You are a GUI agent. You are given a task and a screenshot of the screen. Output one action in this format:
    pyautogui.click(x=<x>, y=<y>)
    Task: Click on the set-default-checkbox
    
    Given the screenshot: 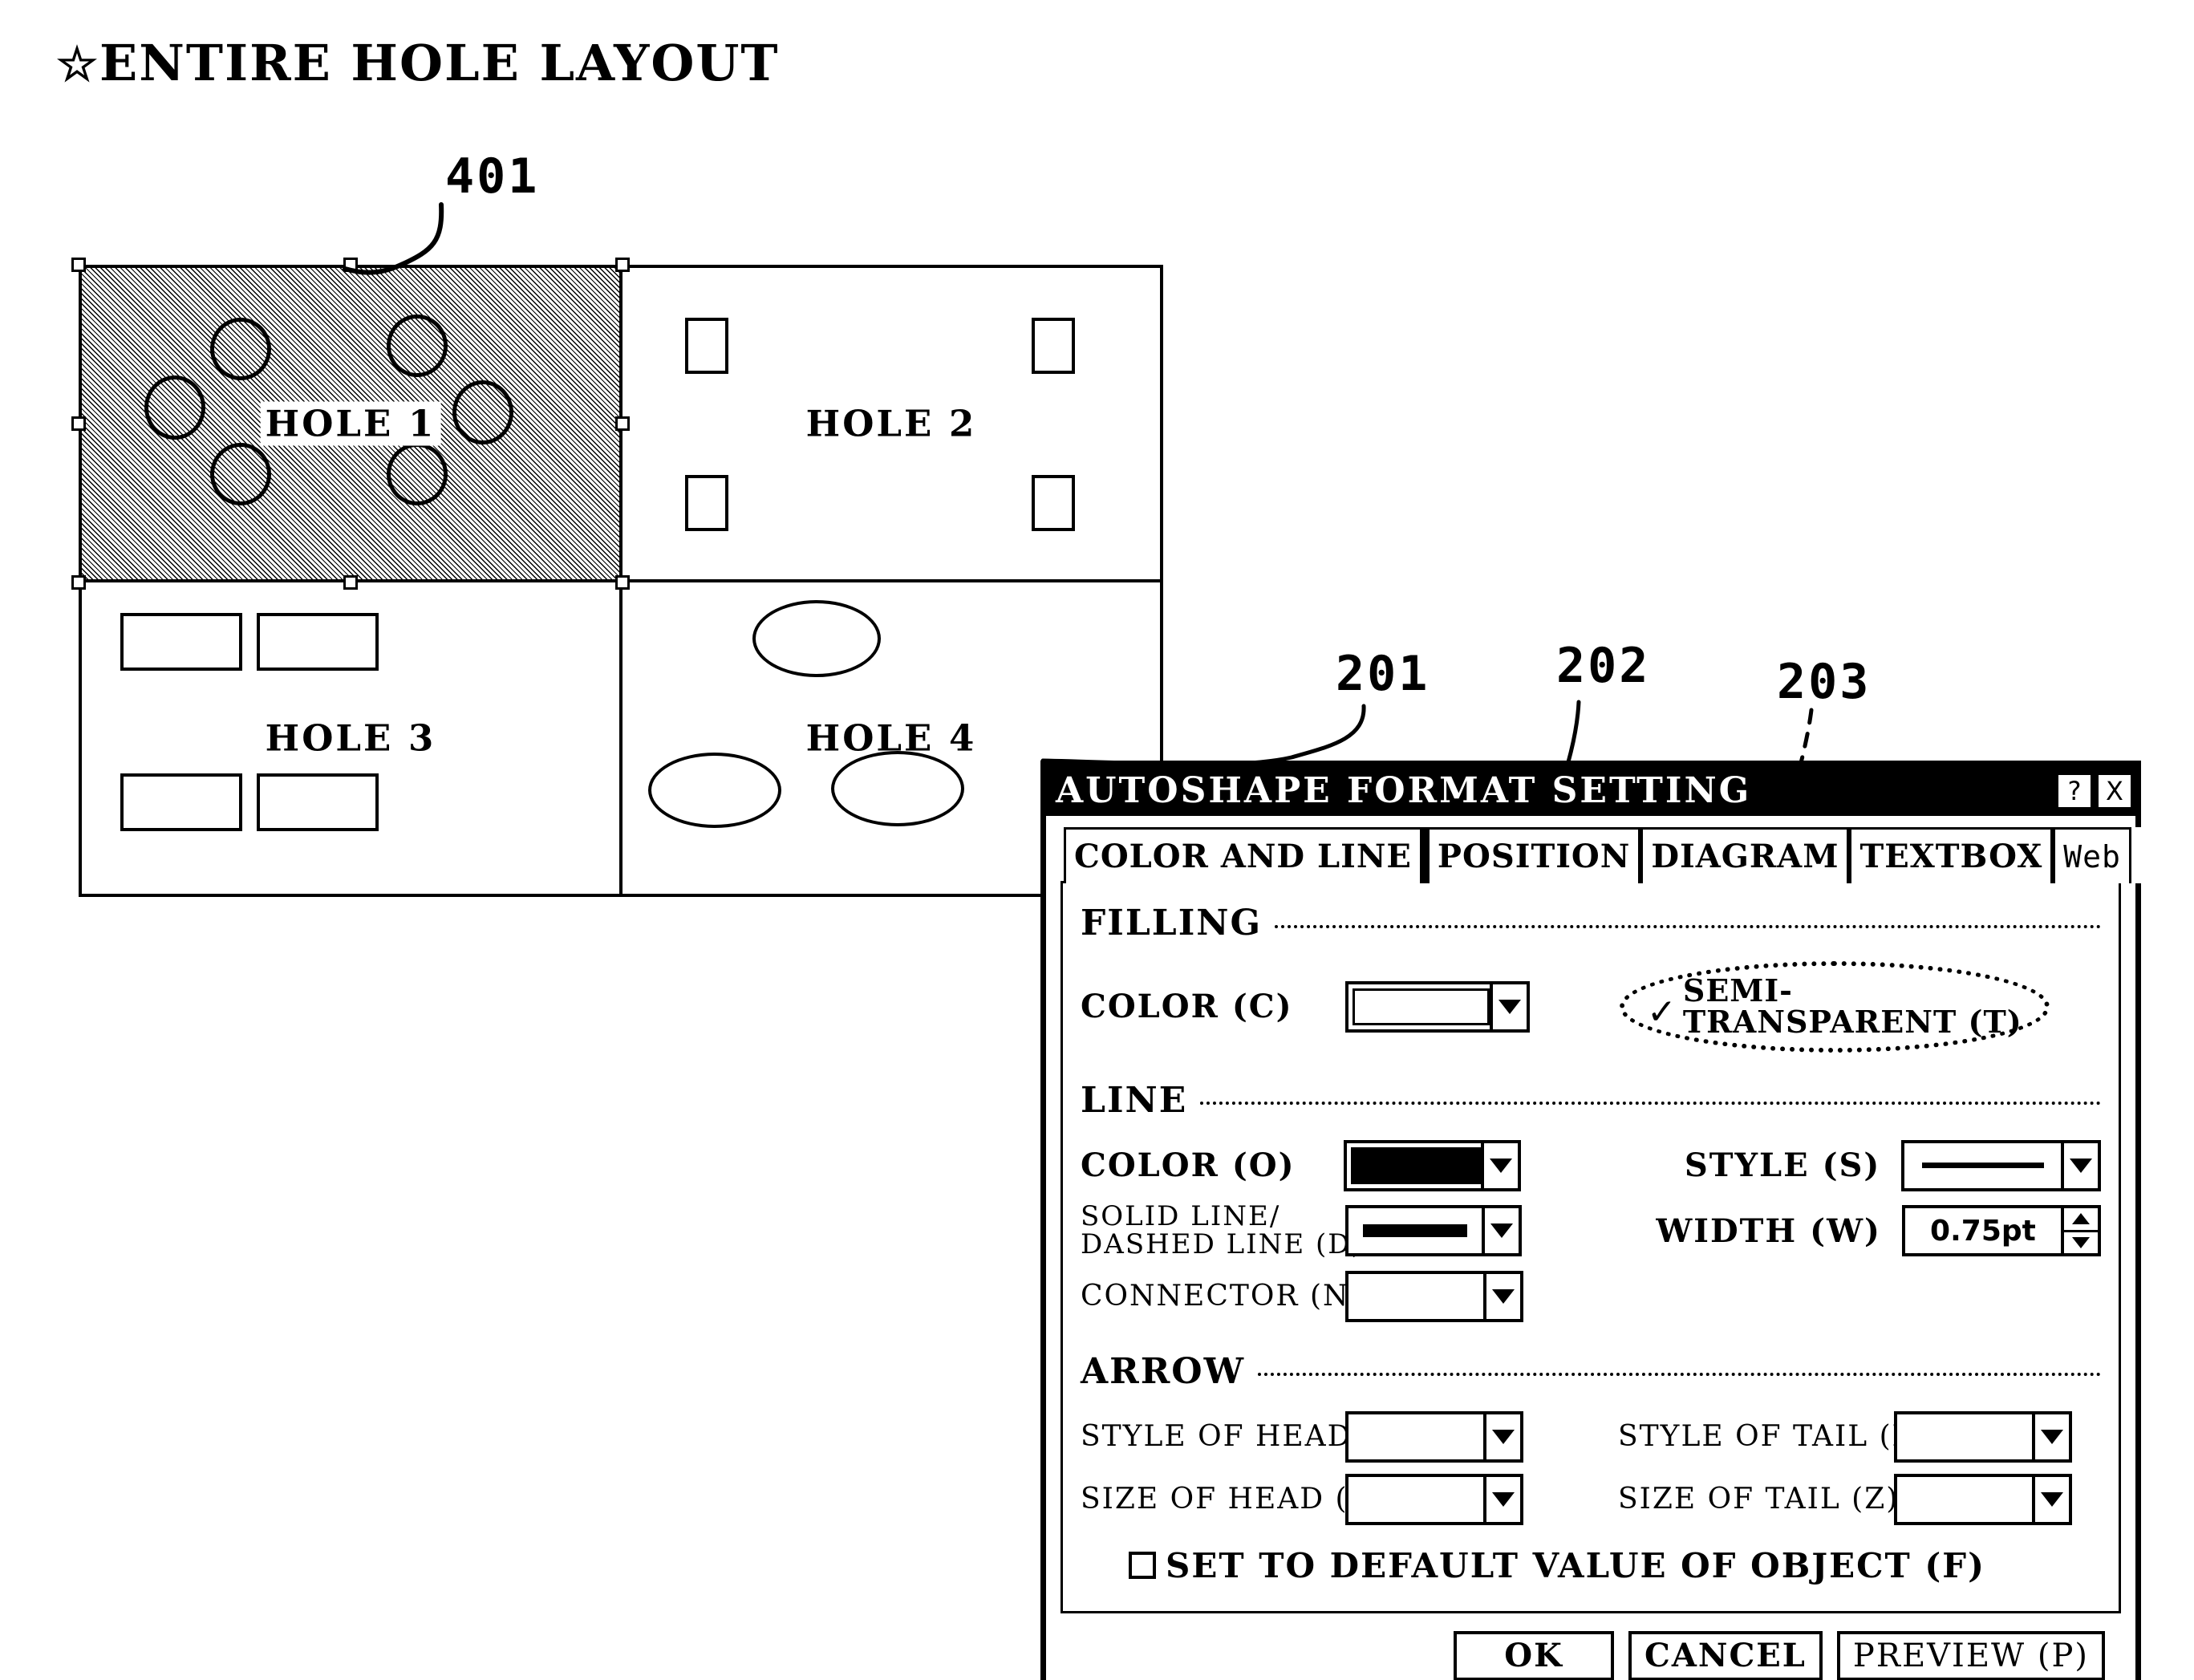 What is the action you would take?
    pyautogui.click(x=1143, y=1566)
    